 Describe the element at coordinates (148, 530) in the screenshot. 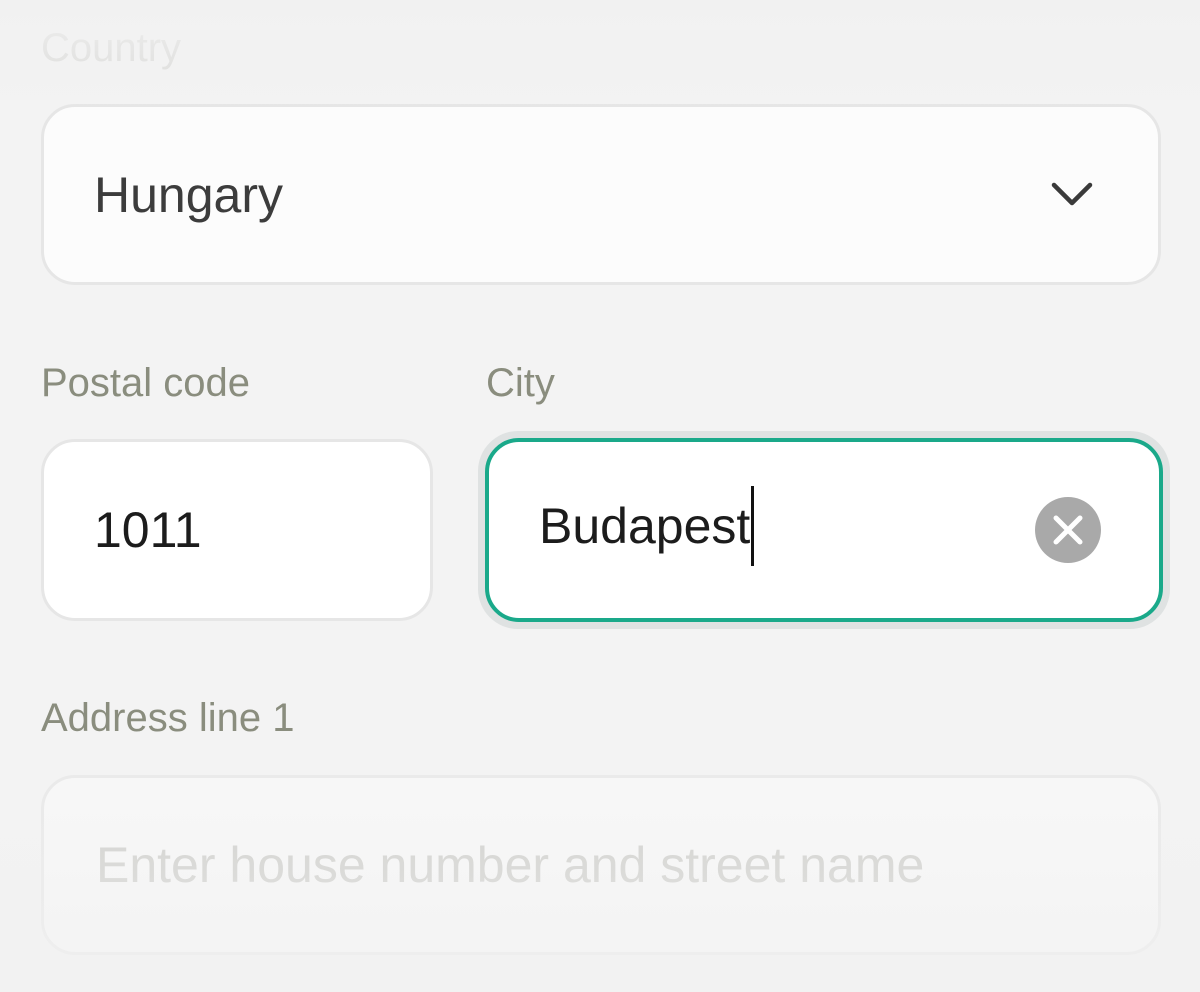

I see `postal-code-value: 1011` at that location.